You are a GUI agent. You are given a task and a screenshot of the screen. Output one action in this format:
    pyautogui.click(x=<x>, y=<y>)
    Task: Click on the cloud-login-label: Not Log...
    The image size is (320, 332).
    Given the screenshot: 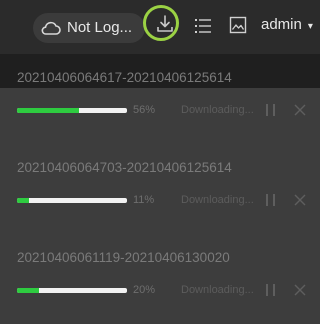 What is the action you would take?
    pyautogui.click(x=100, y=27)
    